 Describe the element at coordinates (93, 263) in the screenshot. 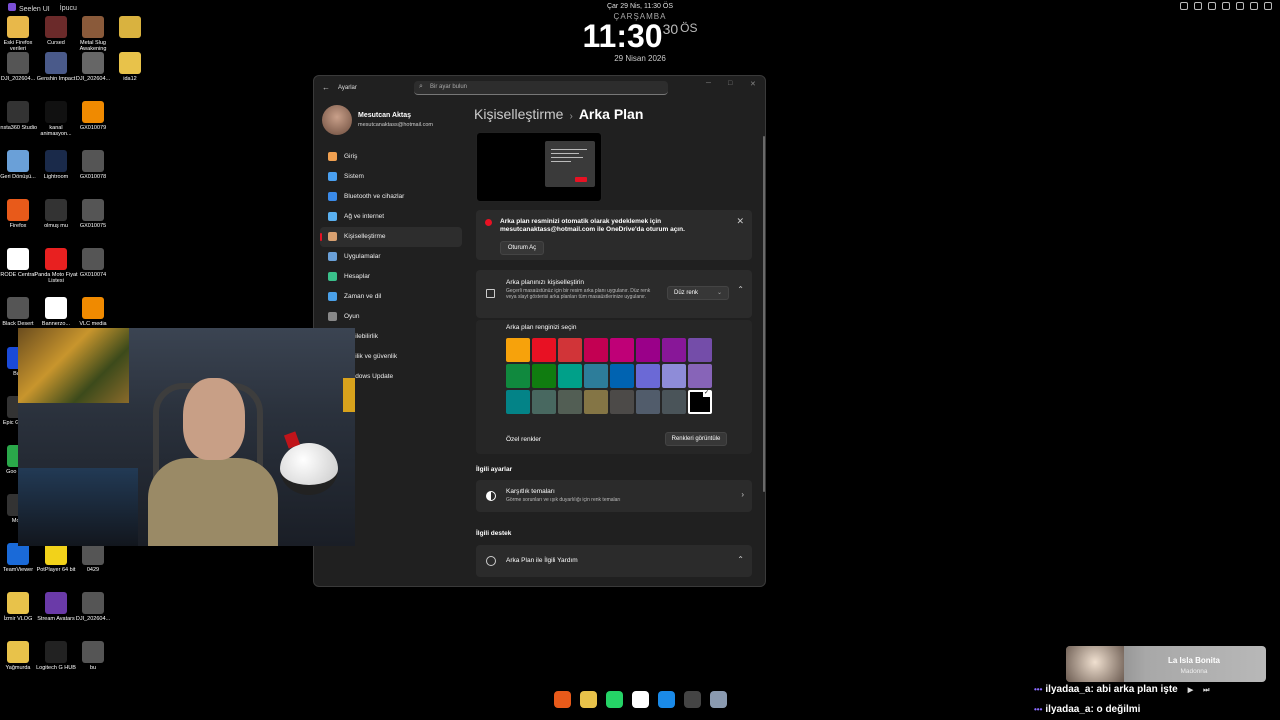

I see `desktop-icon: GX010074` at that location.